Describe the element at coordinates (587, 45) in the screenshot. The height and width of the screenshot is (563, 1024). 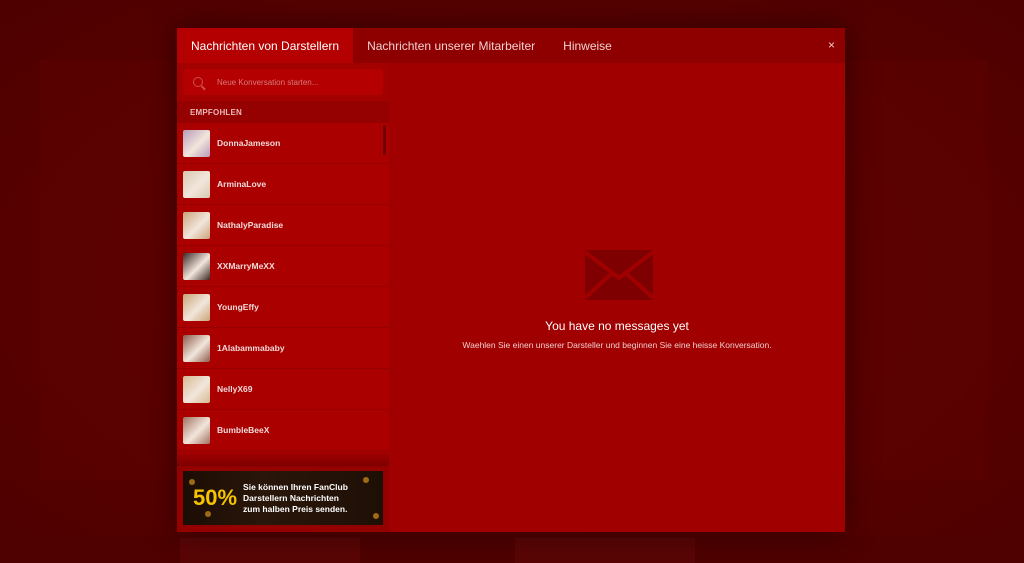
I see `tab-notices: Hinweise` at that location.